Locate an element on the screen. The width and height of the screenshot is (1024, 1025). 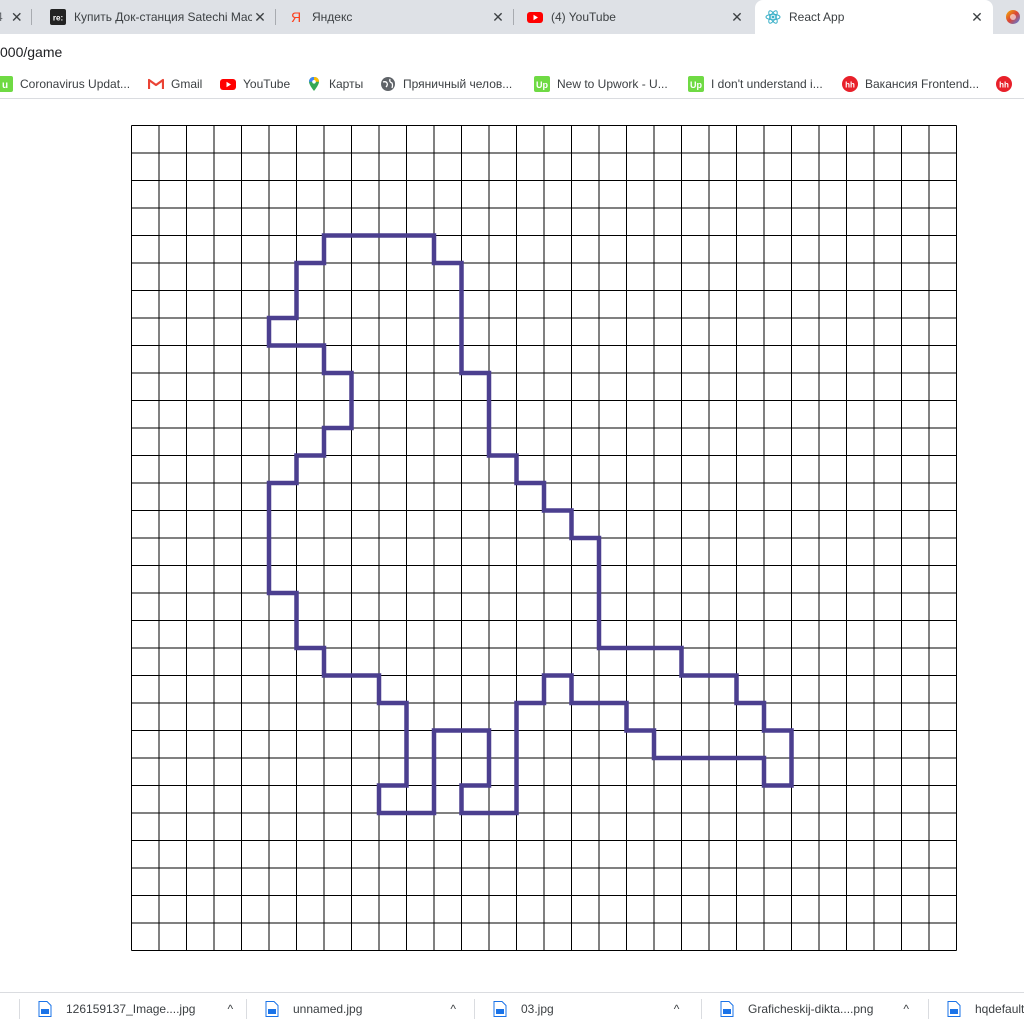
download-item: Graficheskij-dikta....png ^ is located at coordinates (814, 1009).